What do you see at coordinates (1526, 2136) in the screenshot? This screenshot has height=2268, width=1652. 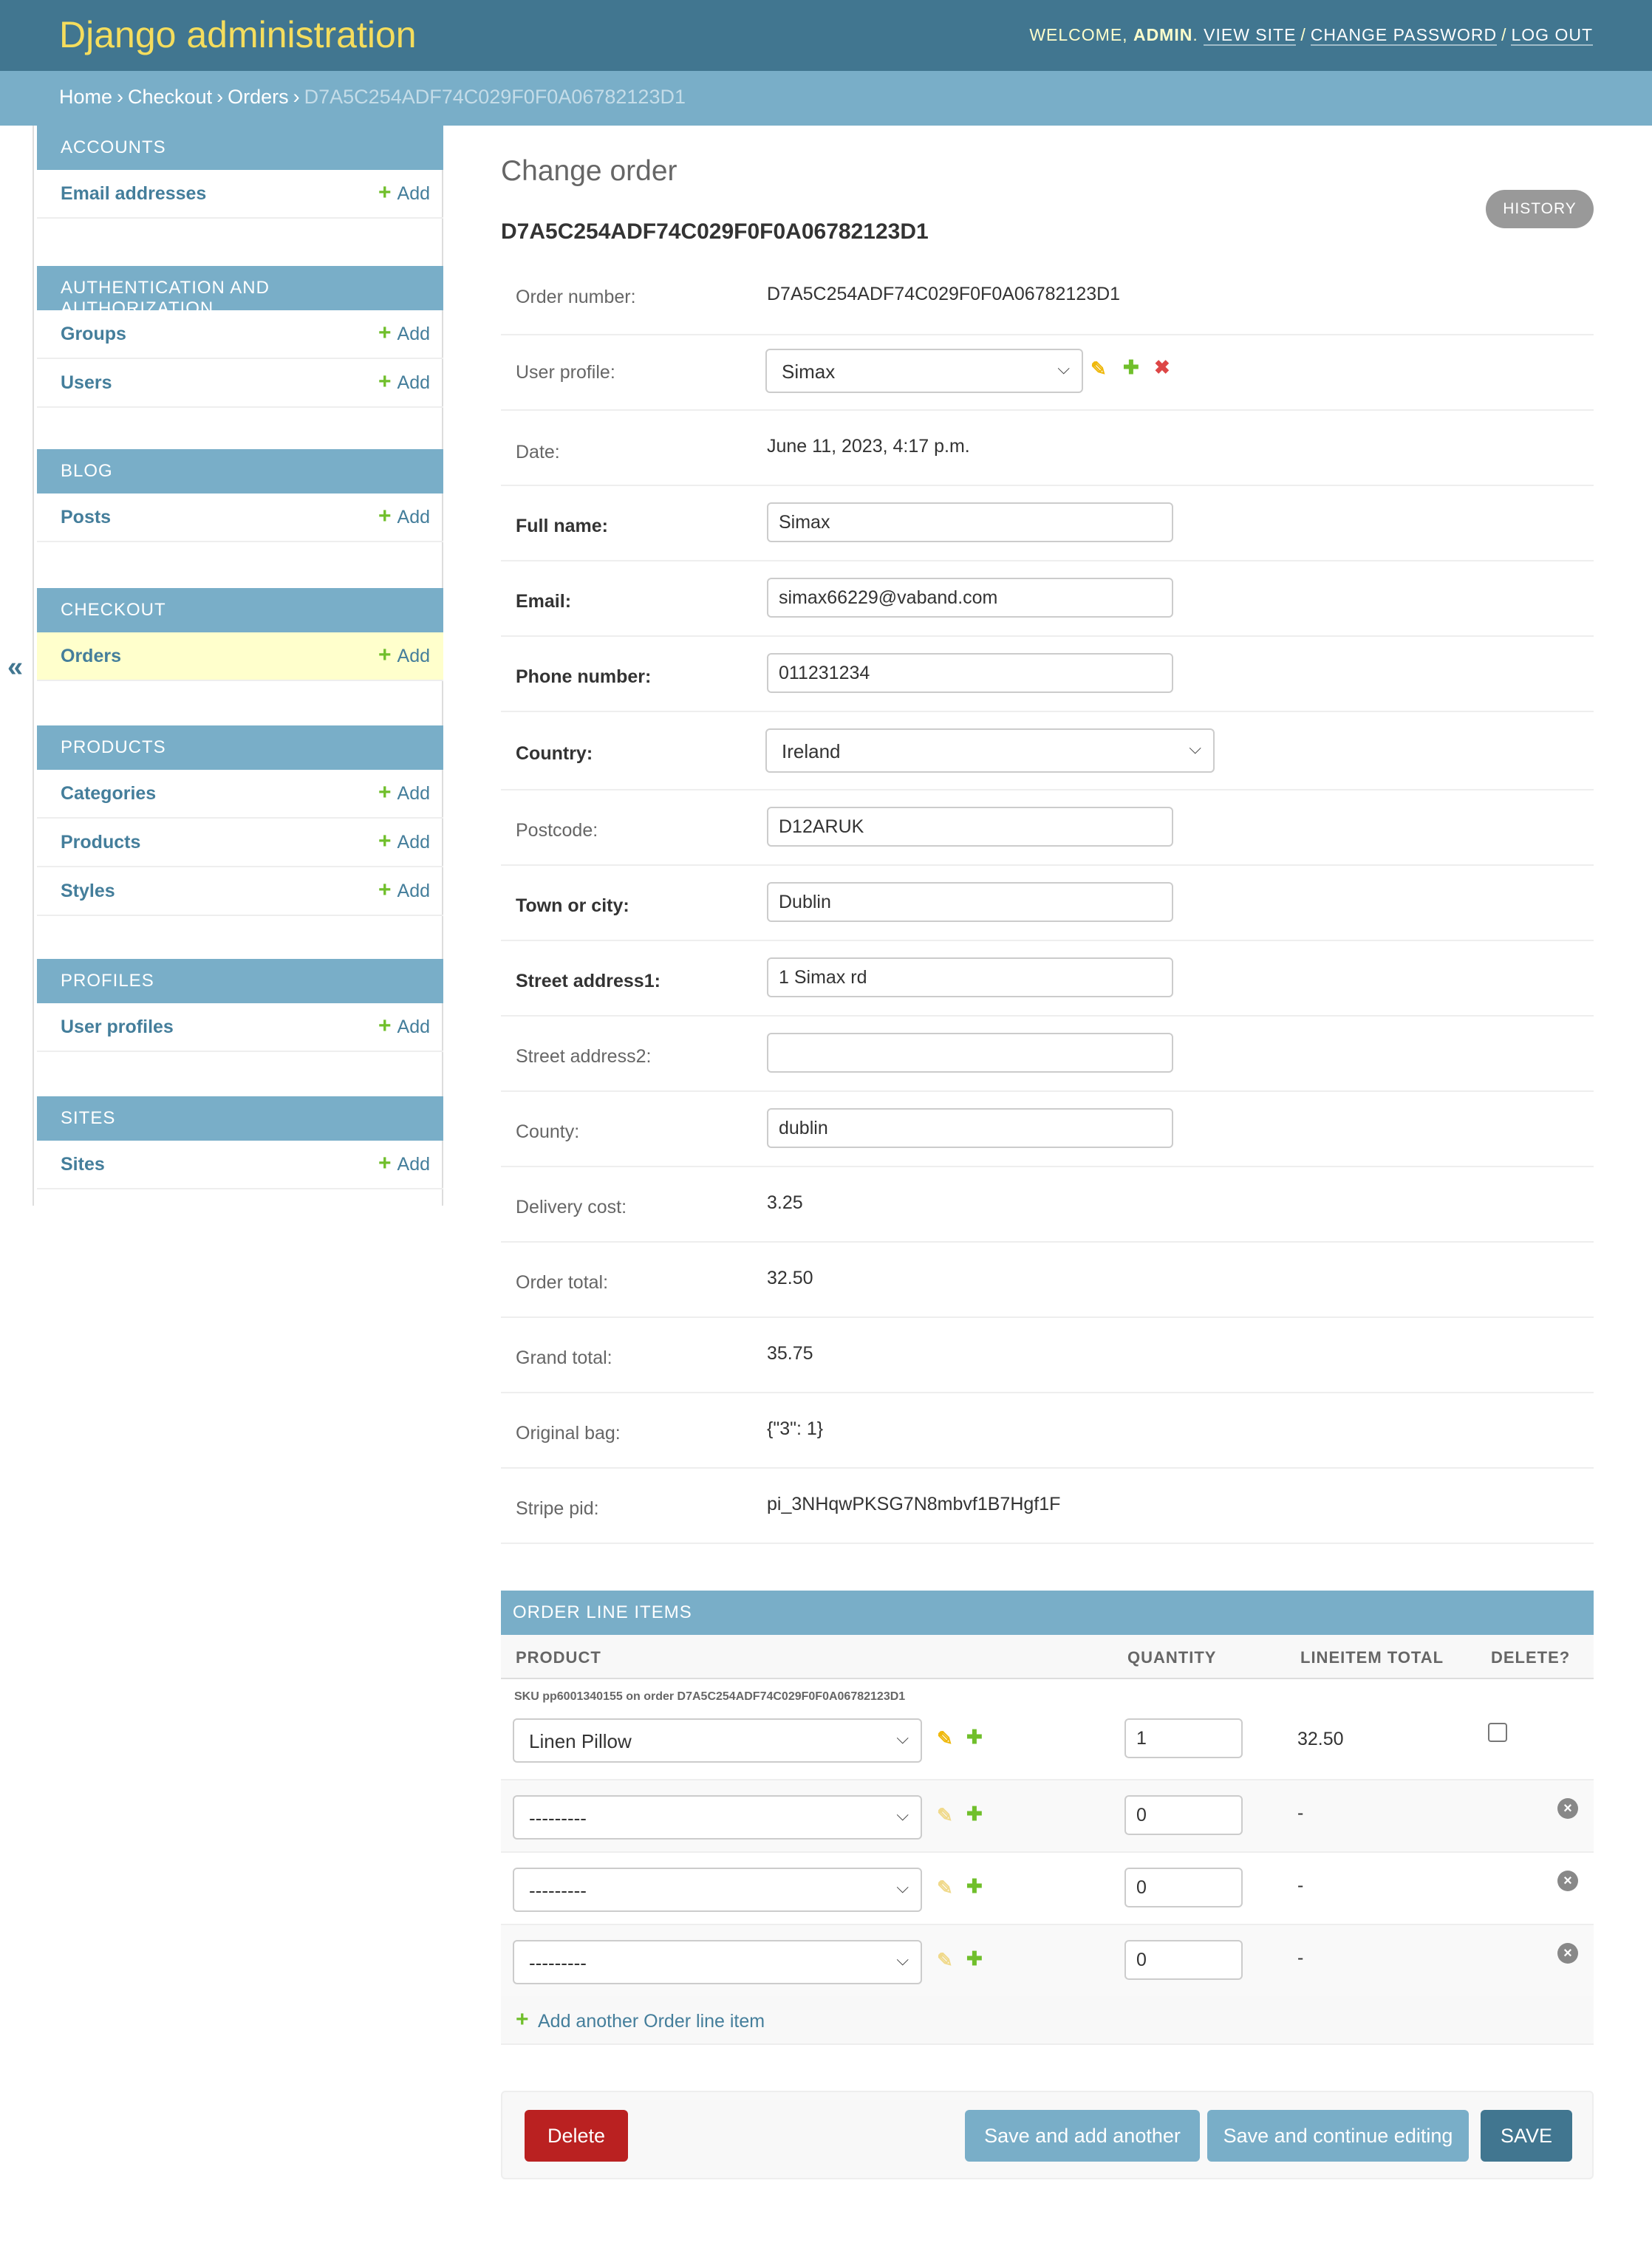 I see `save-button: SAVE` at bounding box center [1526, 2136].